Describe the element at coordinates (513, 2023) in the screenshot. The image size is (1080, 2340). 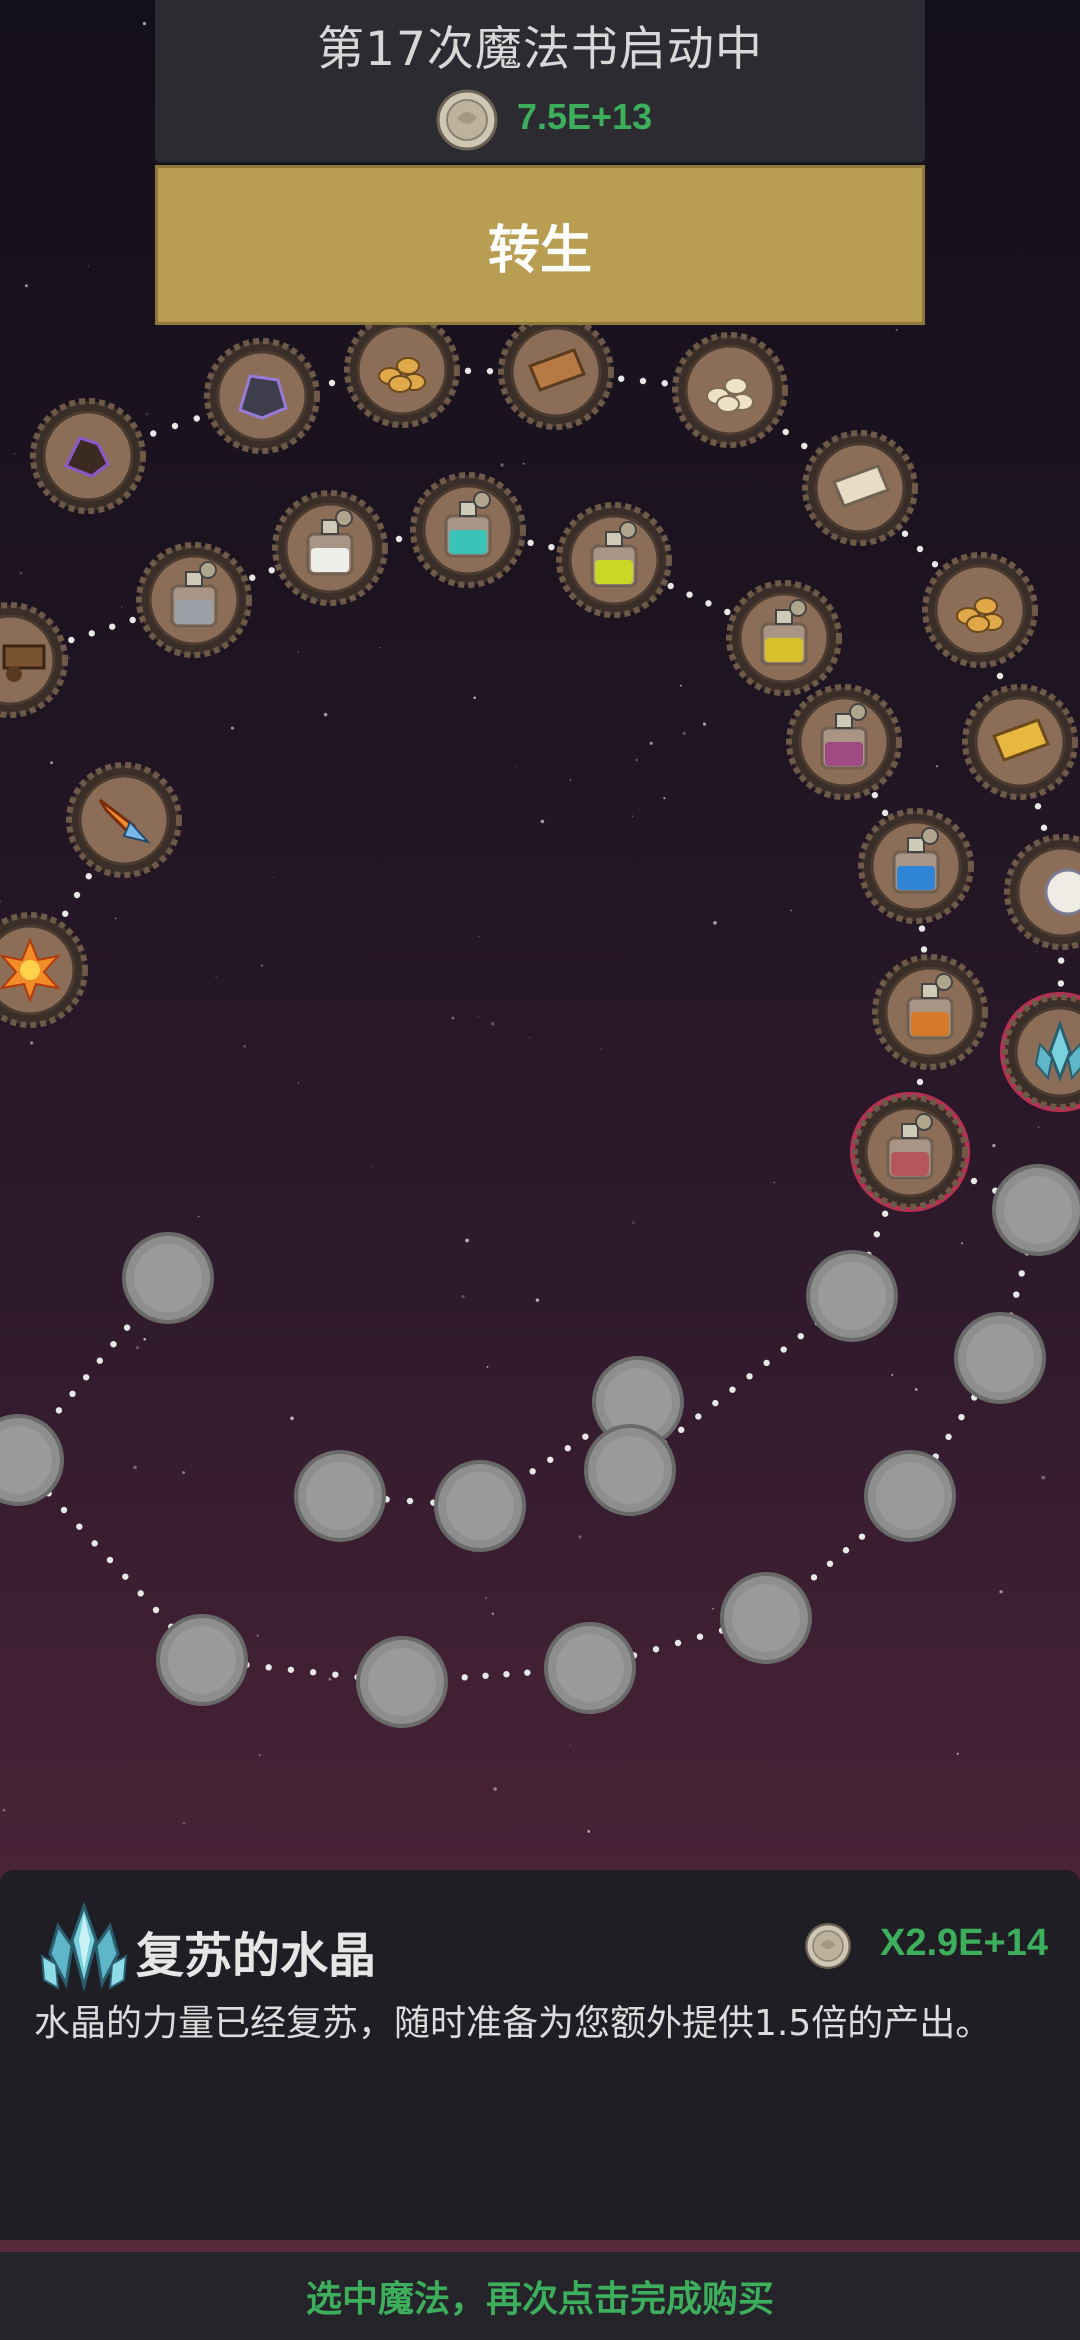
I see `spell-description: 水晶的力量已经复苏，随时准备为您额外提供1.5倍的产出。` at that location.